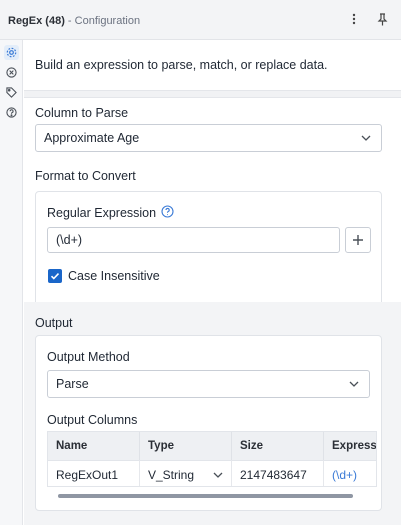 The image size is (401, 525). What do you see at coordinates (54, 323) in the screenshot?
I see `output-label: Output` at bounding box center [54, 323].